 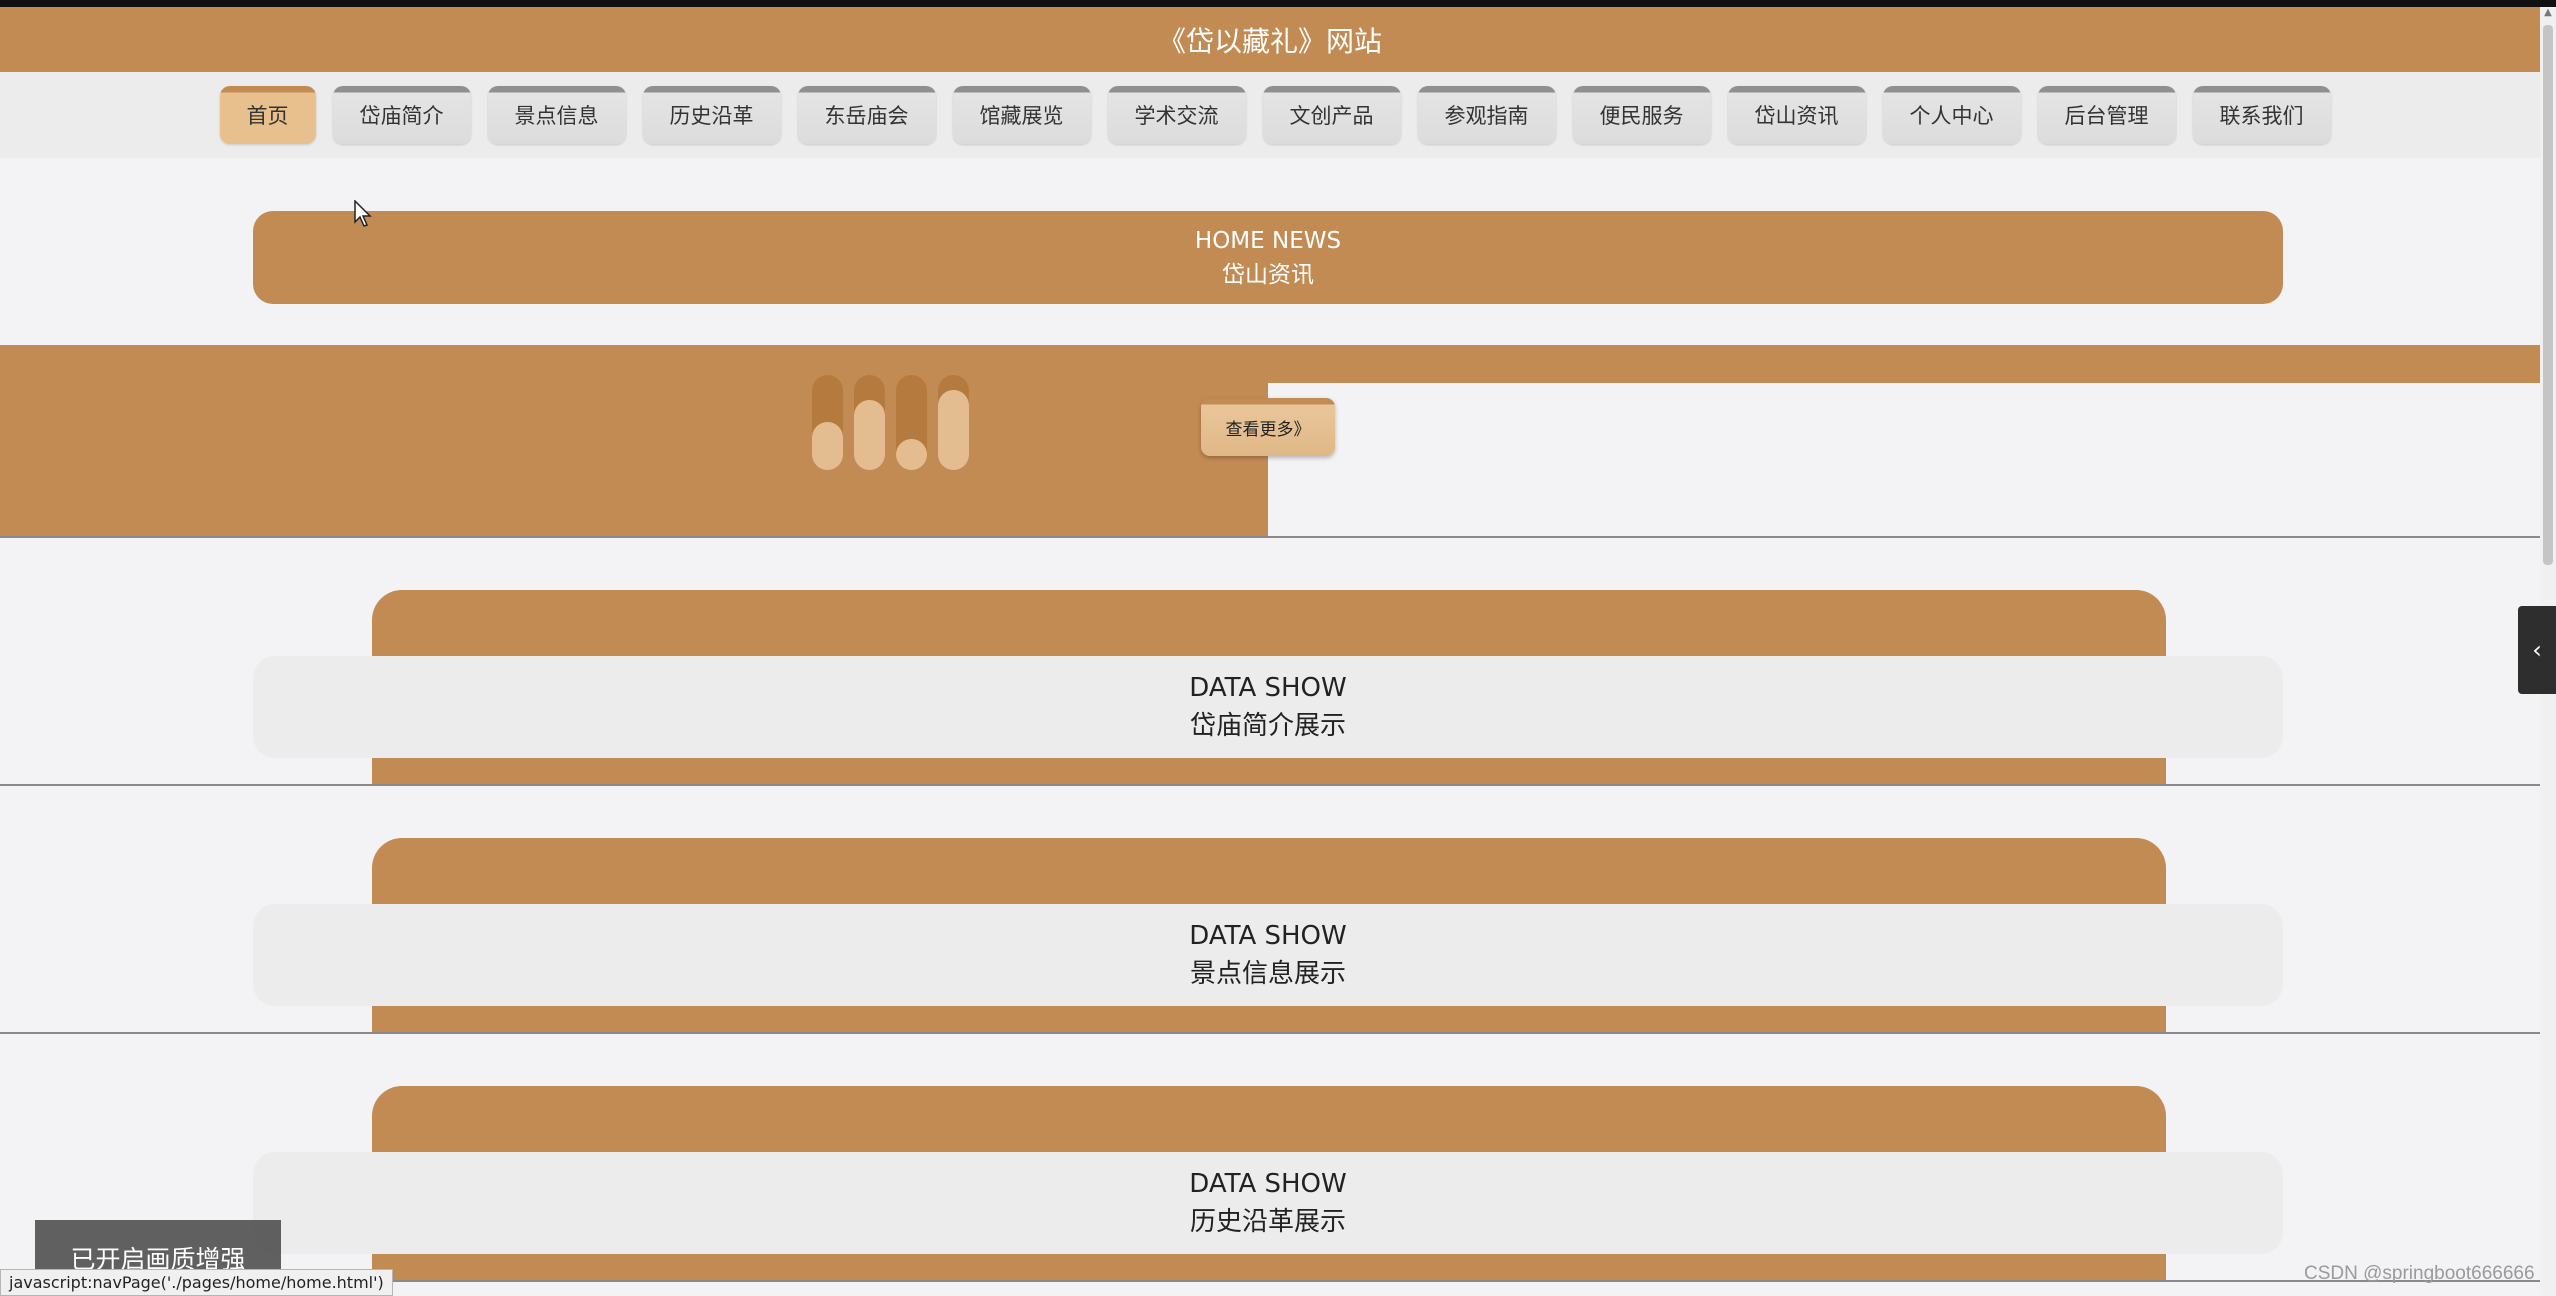 I want to click on nav-item-label: 东岳庙会, so click(x=866, y=116).